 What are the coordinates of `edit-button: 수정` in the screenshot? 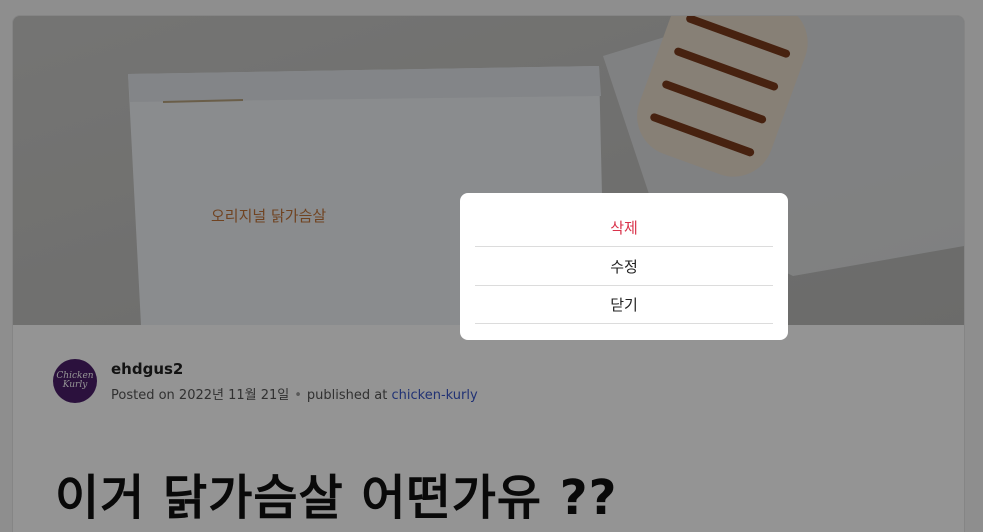 It's located at (624, 266).